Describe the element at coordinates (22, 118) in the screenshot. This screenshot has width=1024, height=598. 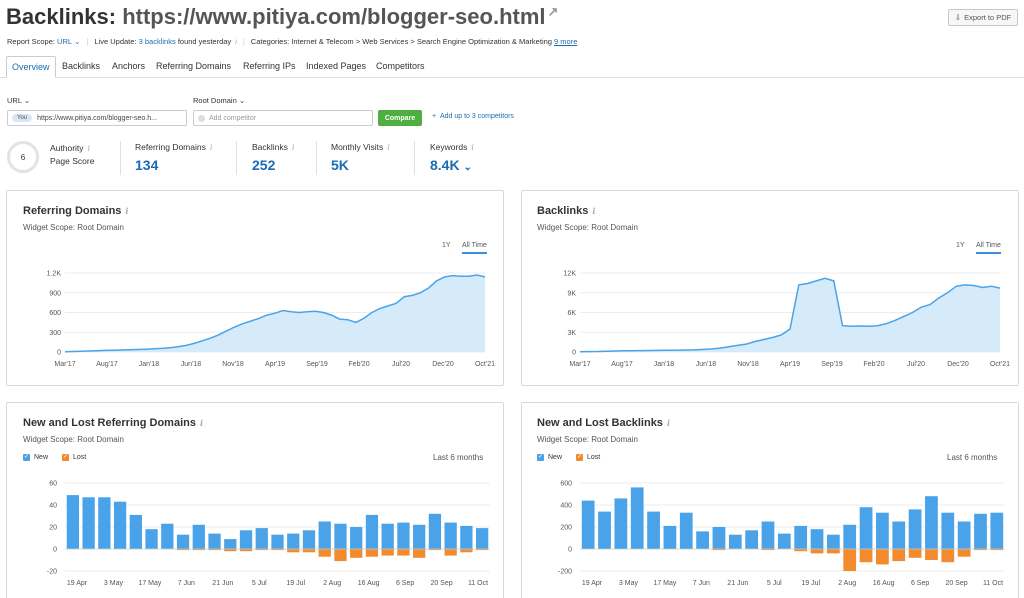
I see `you-badge: You` at that location.